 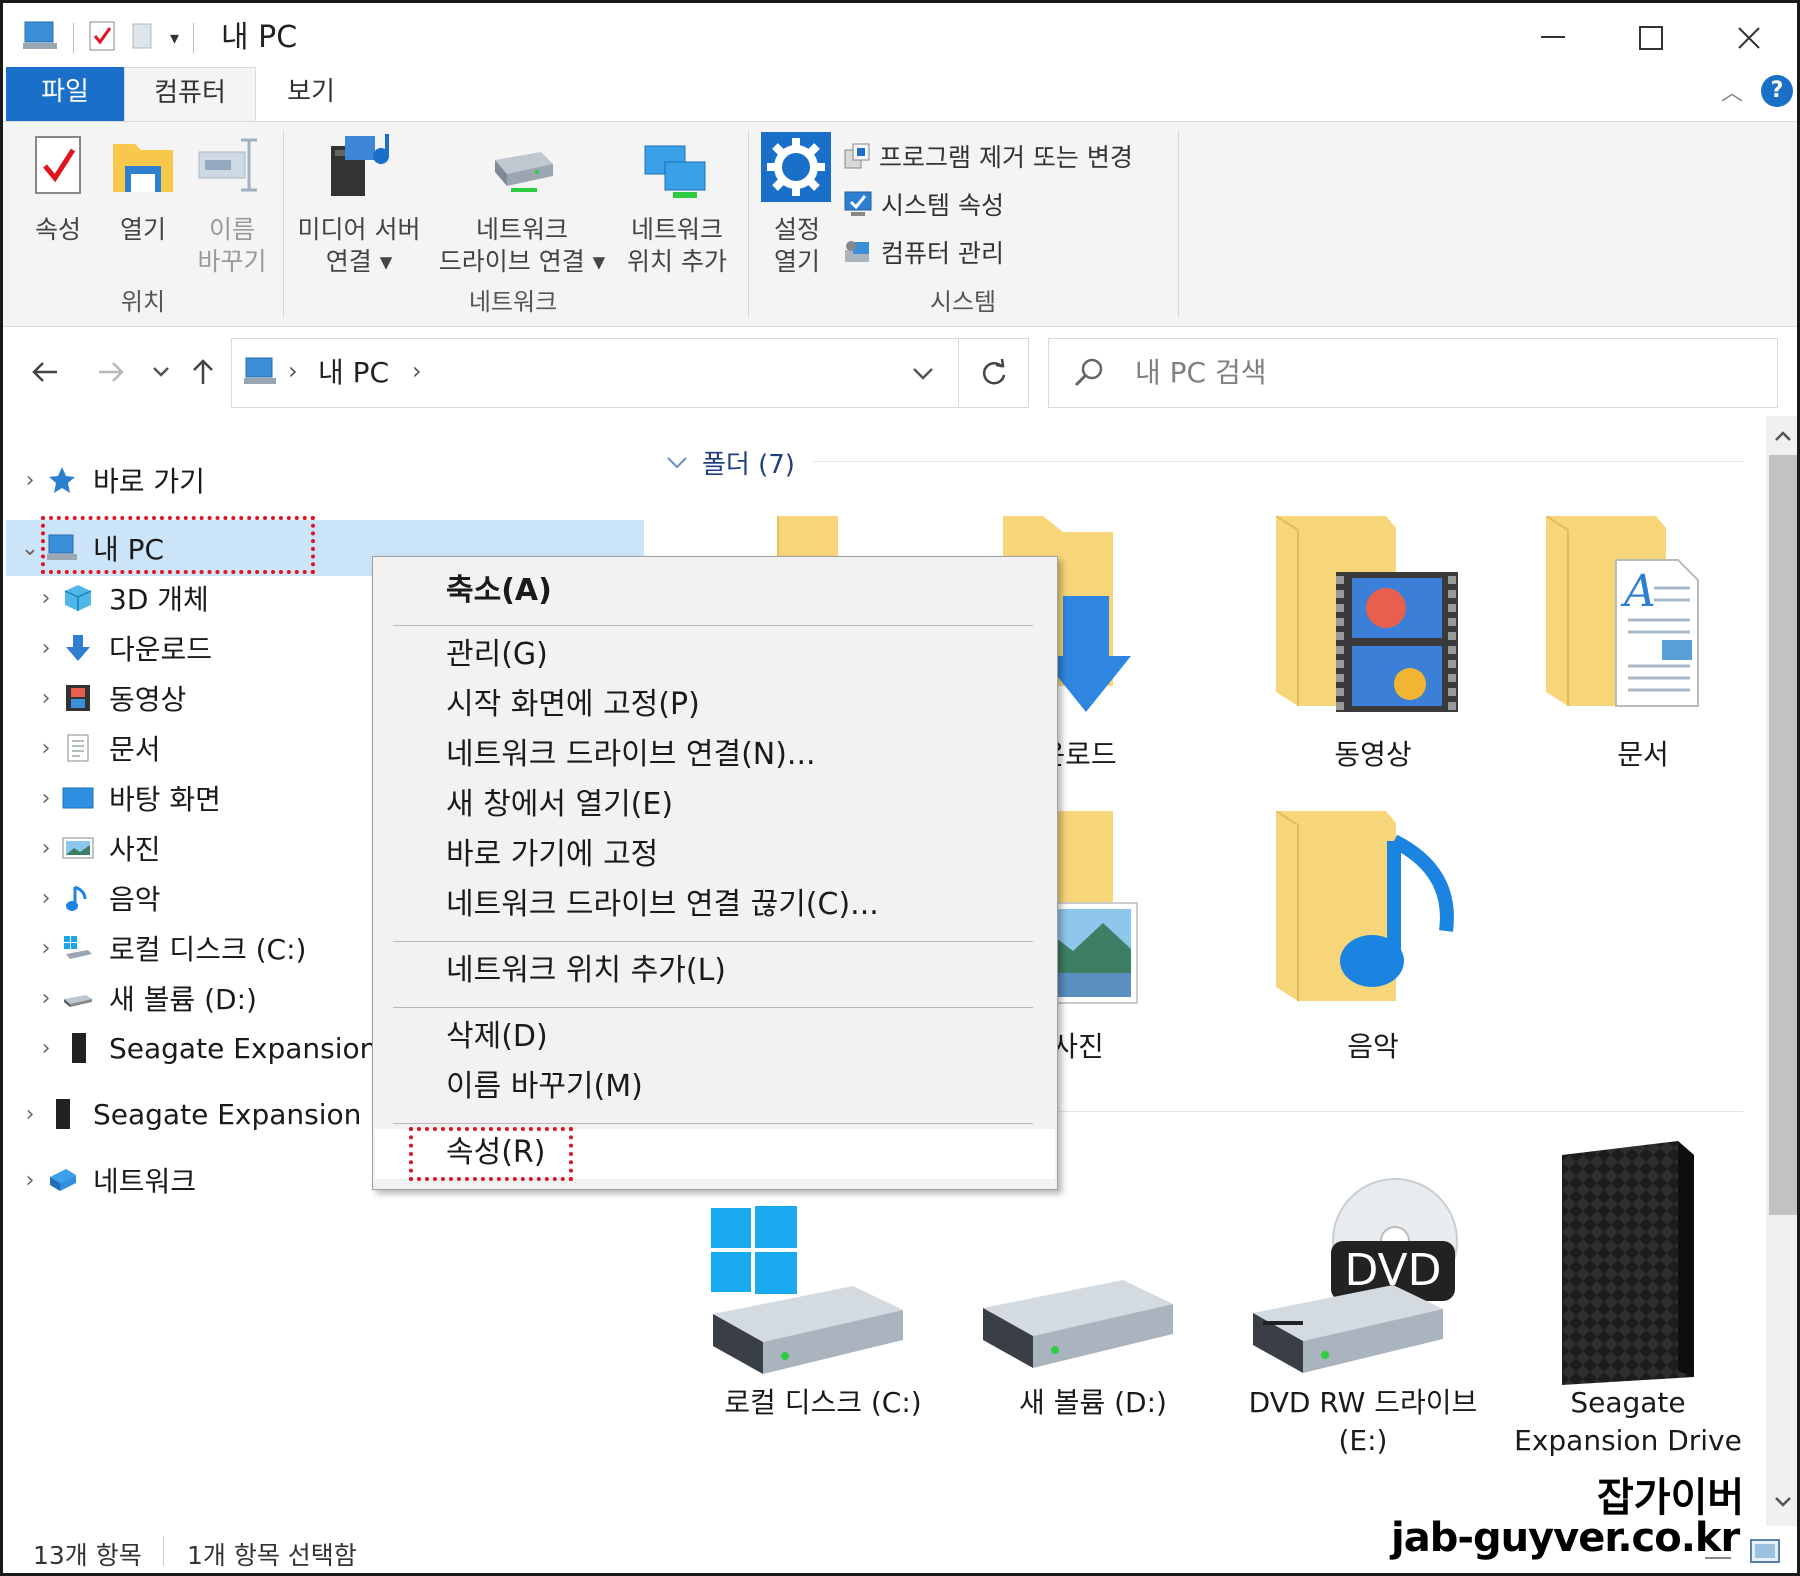 What do you see at coordinates (353, 373) in the screenshot?
I see `address-path: 내 PC` at bounding box center [353, 373].